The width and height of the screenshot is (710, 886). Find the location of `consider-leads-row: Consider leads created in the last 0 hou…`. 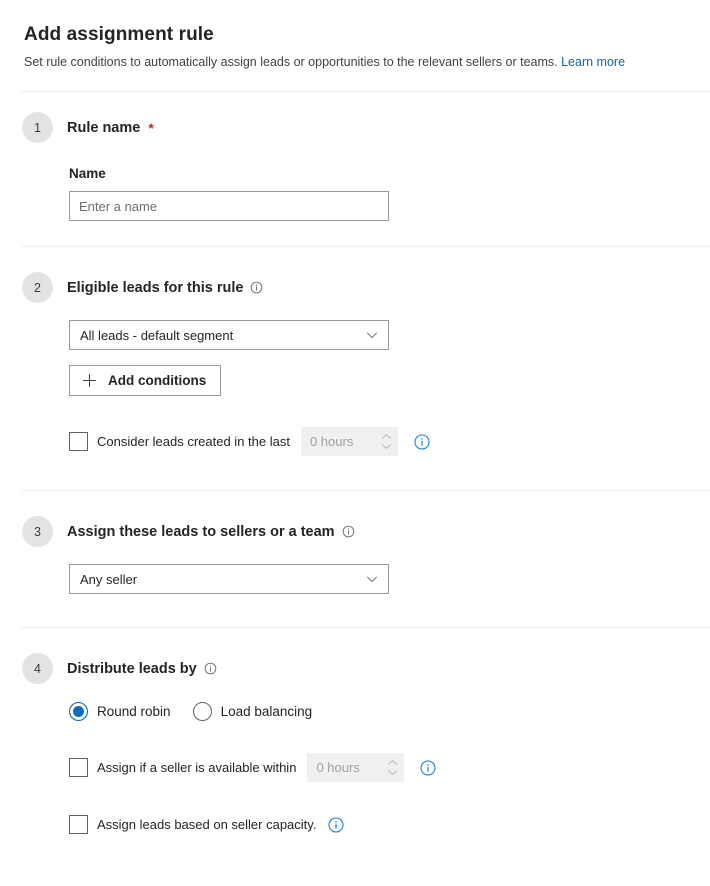

consider-leads-row: Consider leads created in the last 0 hou… is located at coordinates (389, 441).